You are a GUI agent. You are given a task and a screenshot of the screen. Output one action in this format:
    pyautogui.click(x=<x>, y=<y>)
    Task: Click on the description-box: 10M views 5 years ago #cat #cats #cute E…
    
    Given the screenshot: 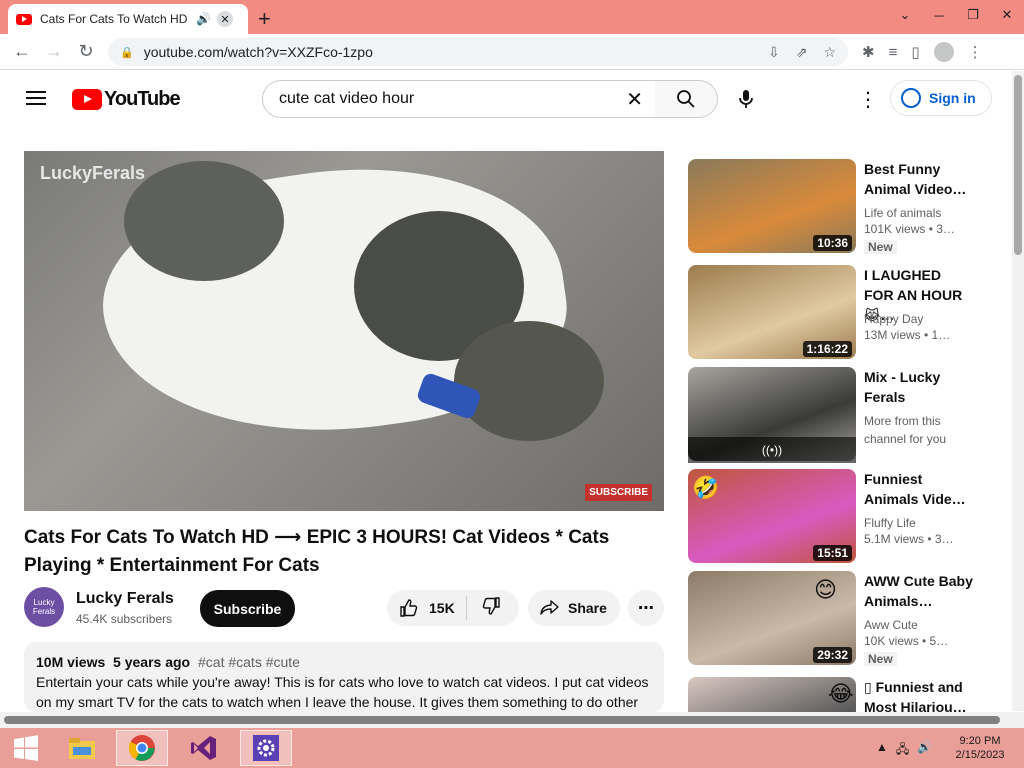 What is the action you would take?
    pyautogui.click(x=344, y=677)
    